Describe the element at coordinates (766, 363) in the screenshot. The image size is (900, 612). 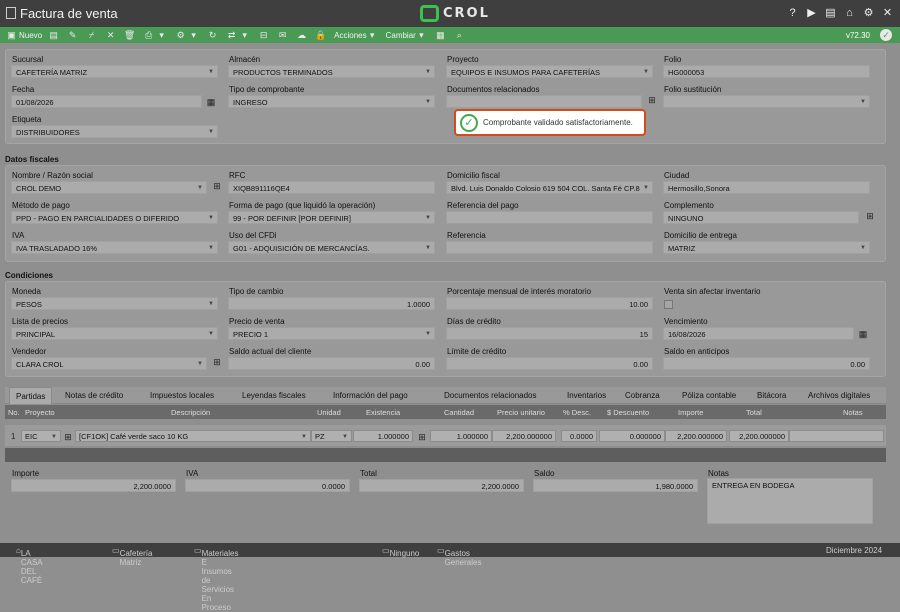
I see `anticipos-field: 0.00` at that location.